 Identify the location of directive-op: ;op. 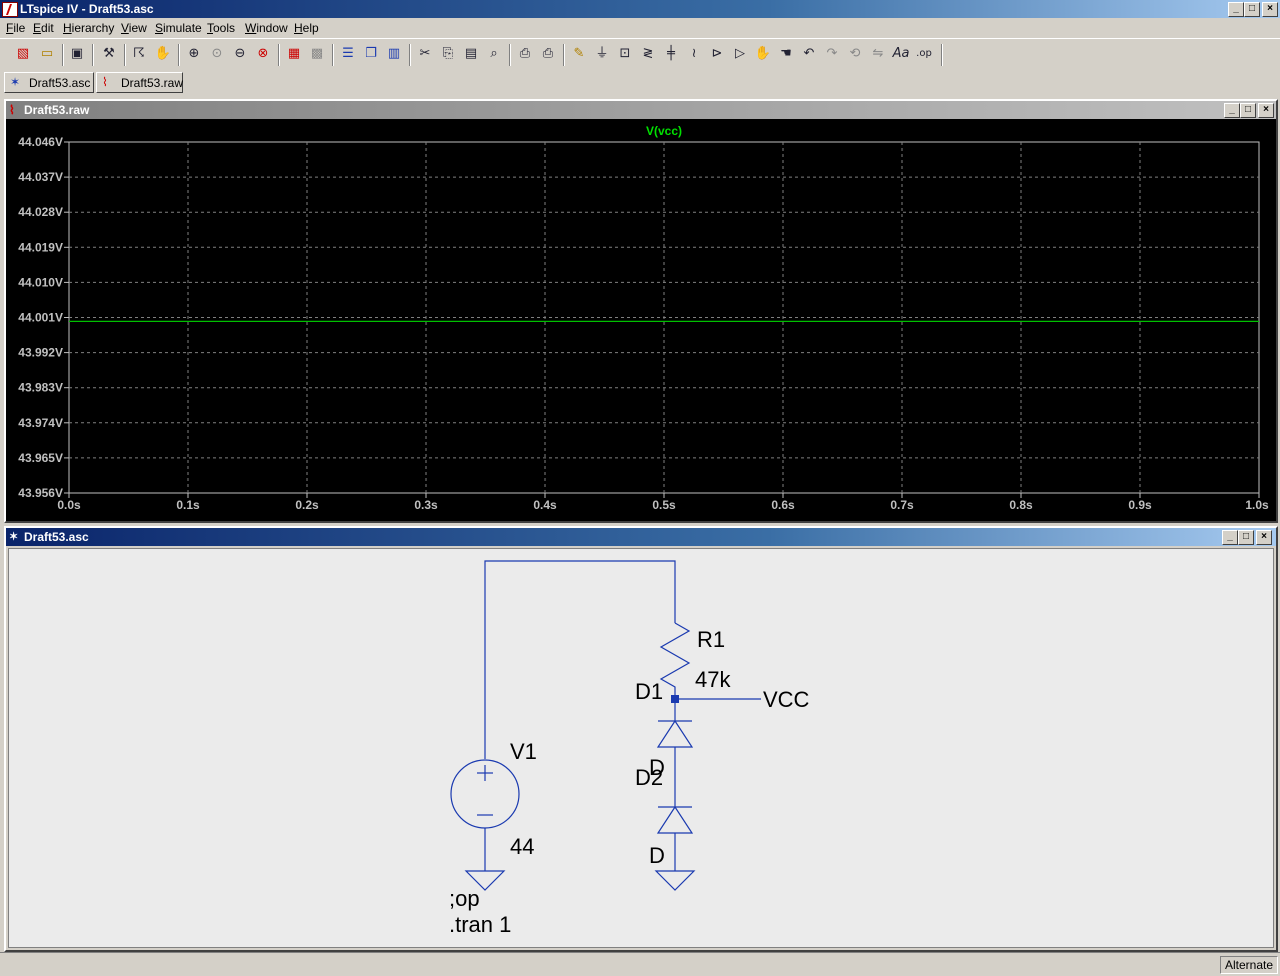
(464, 898).